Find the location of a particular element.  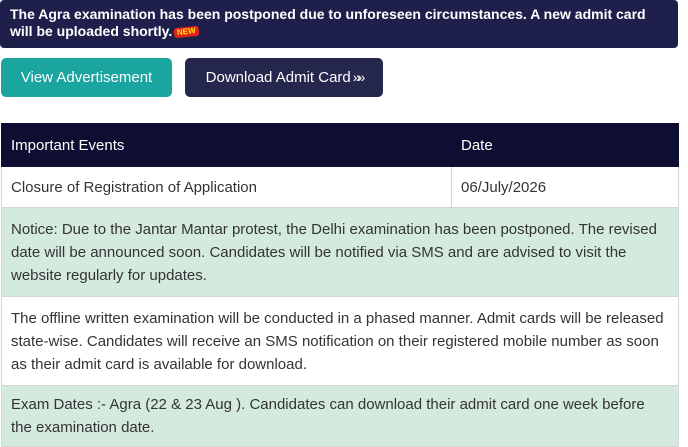

registration-date-cell: 06/July/2026 is located at coordinates (565, 187).